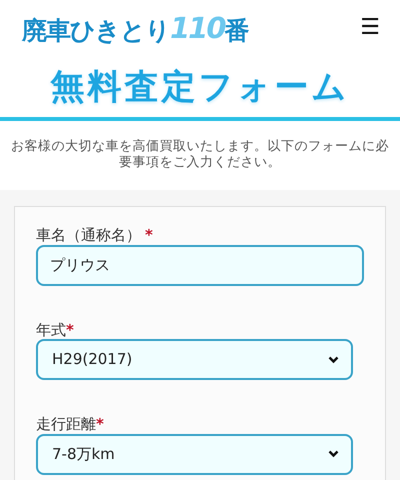 Image resolution: width=400 pixels, height=480 pixels. I want to click on select-field: 7-8万km, so click(194, 454).